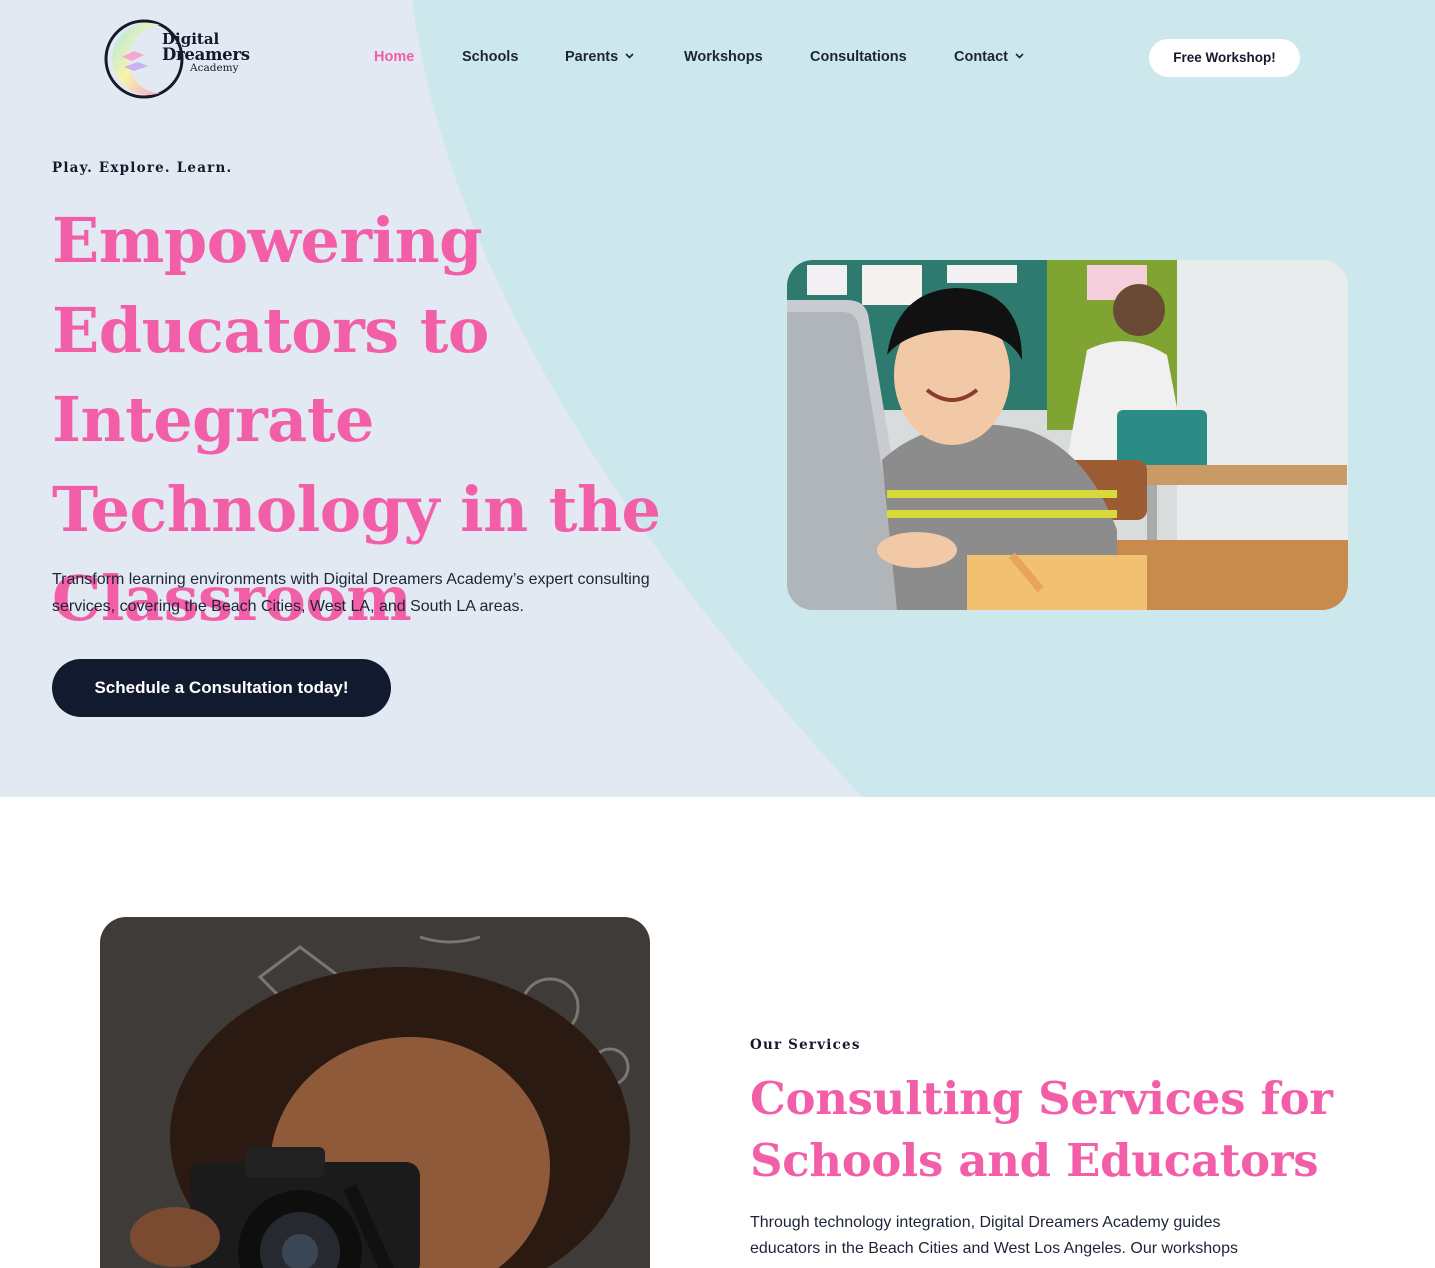  What do you see at coordinates (1034, 1160) in the screenshot?
I see `services-title-line: Schools and Educators` at bounding box center [1034, 1160].